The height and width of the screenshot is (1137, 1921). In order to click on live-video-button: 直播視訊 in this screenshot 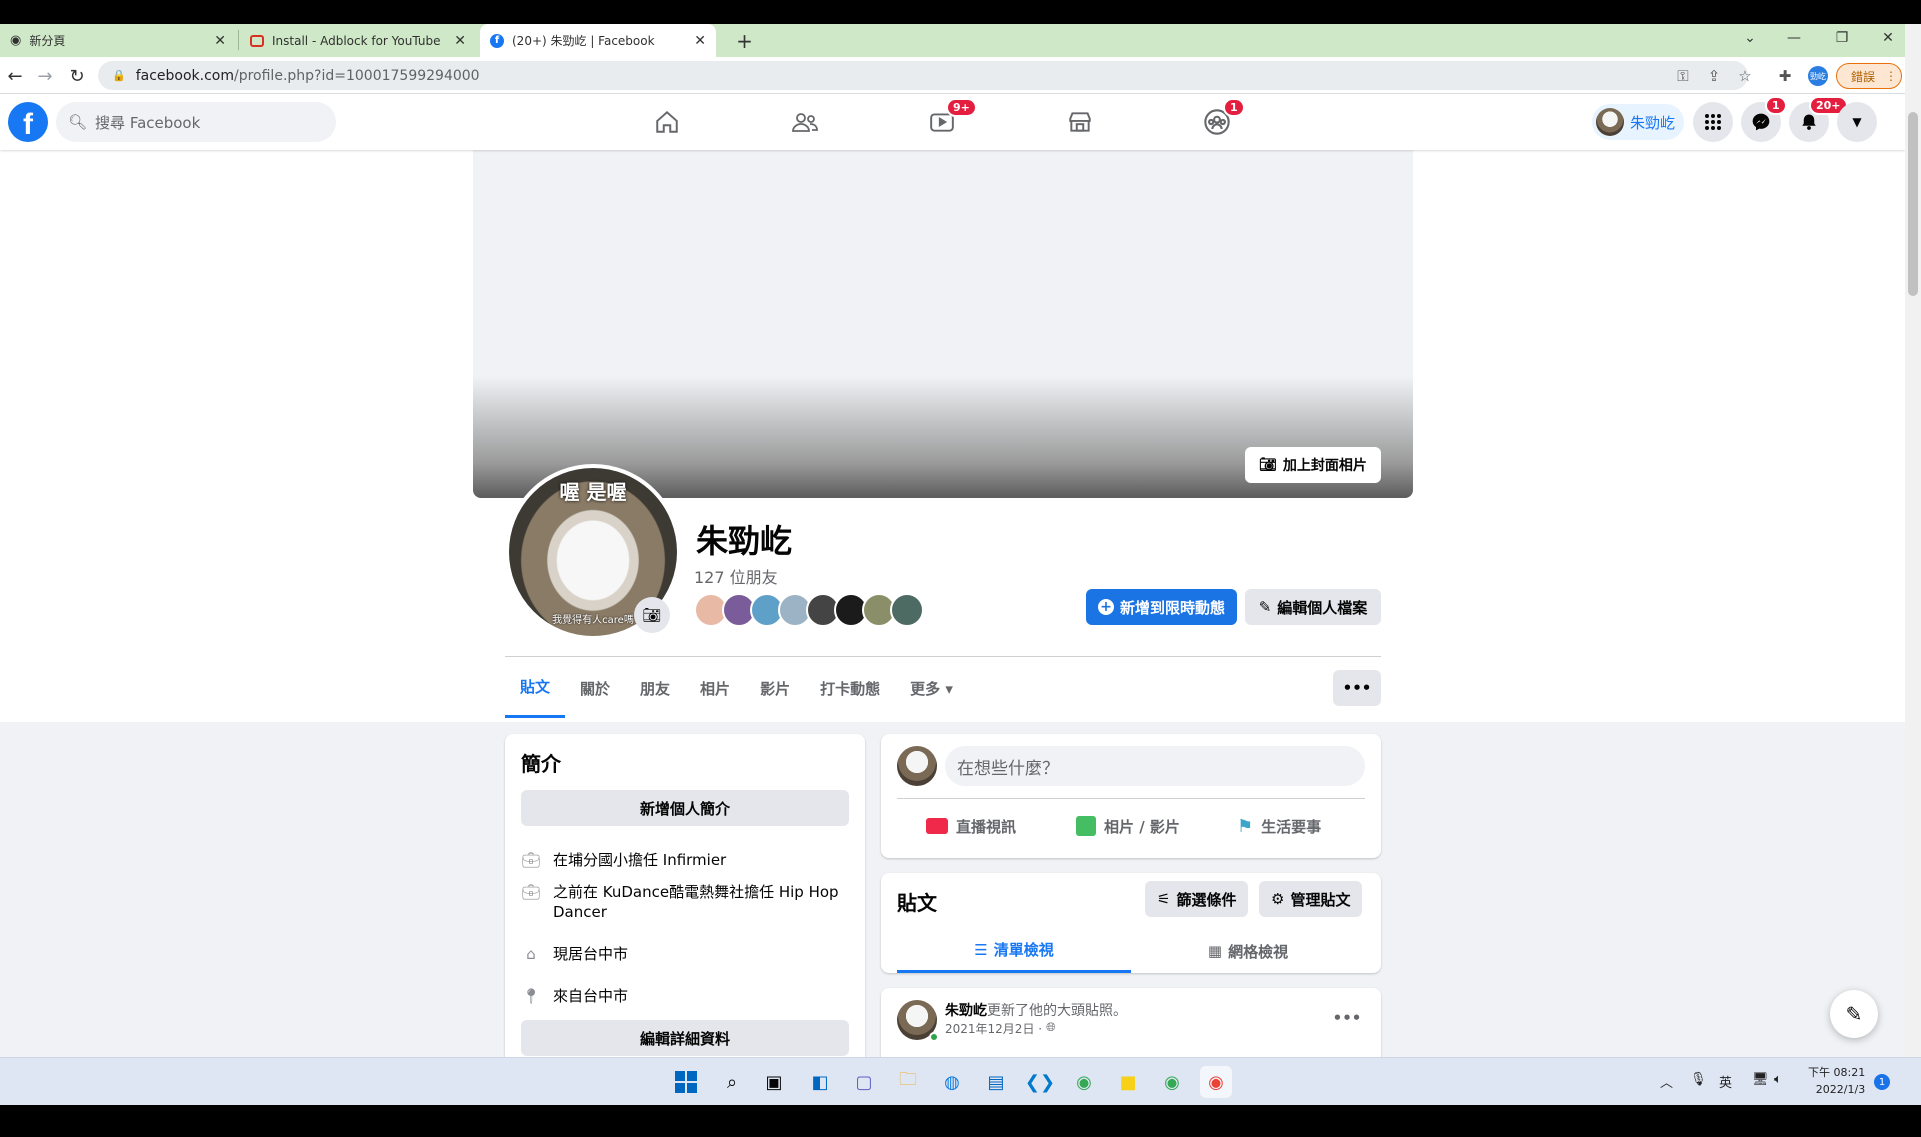, I will do `click(971, 826)`.